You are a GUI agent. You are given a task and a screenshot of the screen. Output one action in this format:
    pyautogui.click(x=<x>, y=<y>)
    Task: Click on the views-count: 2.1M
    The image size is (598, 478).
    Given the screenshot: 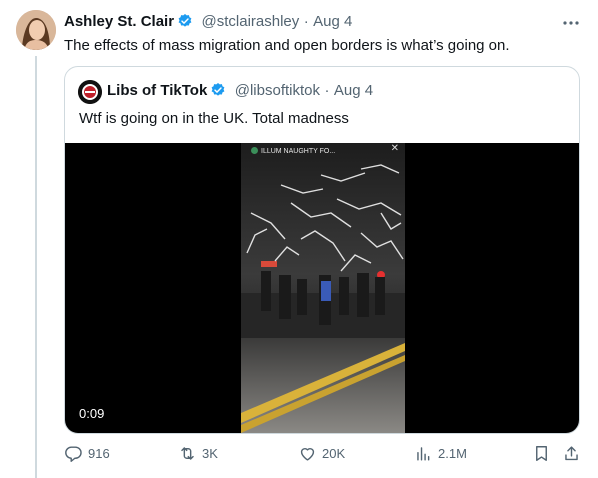 What is the action you would take?
    pyautogui.click(x=452, y=453)
    